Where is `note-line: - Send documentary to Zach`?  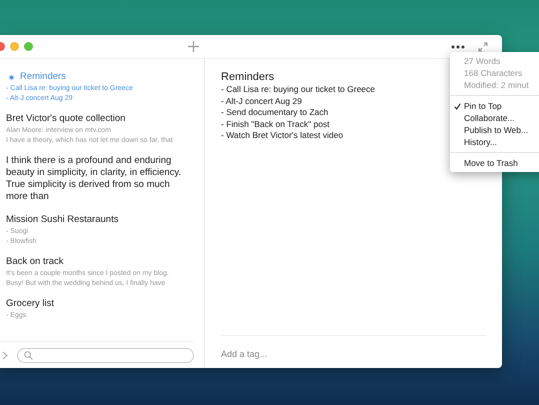
note-line: - Send documentary to Zach is located at coordinates (274, 112).